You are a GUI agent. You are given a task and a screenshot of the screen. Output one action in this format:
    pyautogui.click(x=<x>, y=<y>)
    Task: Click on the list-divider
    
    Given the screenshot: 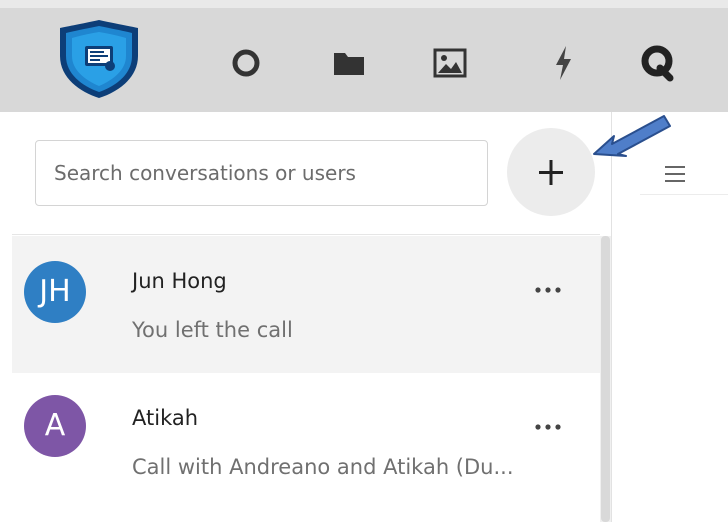 What is the action you would take?
    pyautogui.click(x=306, y=234)
    